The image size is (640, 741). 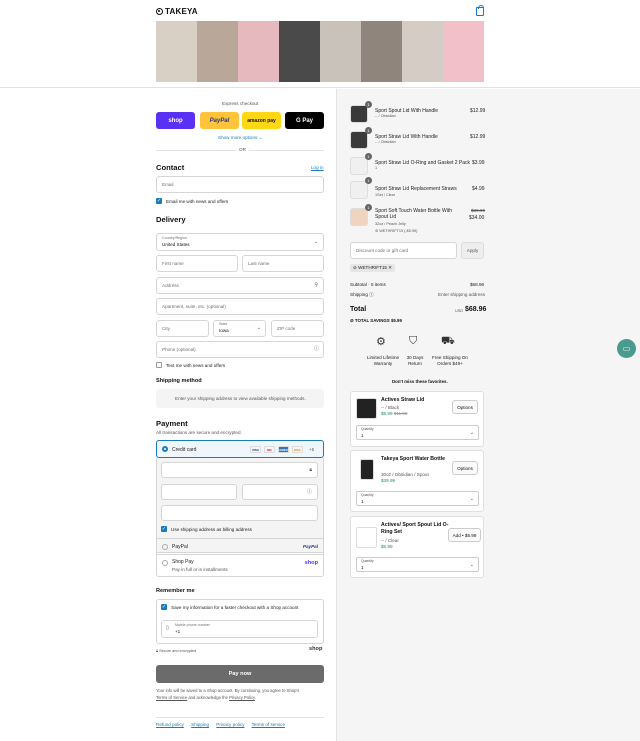 What do you see at coordinates (390, 407) in the screenshot?
I see `upsell-variant: -- / Black` at bounding box center [390, 407].